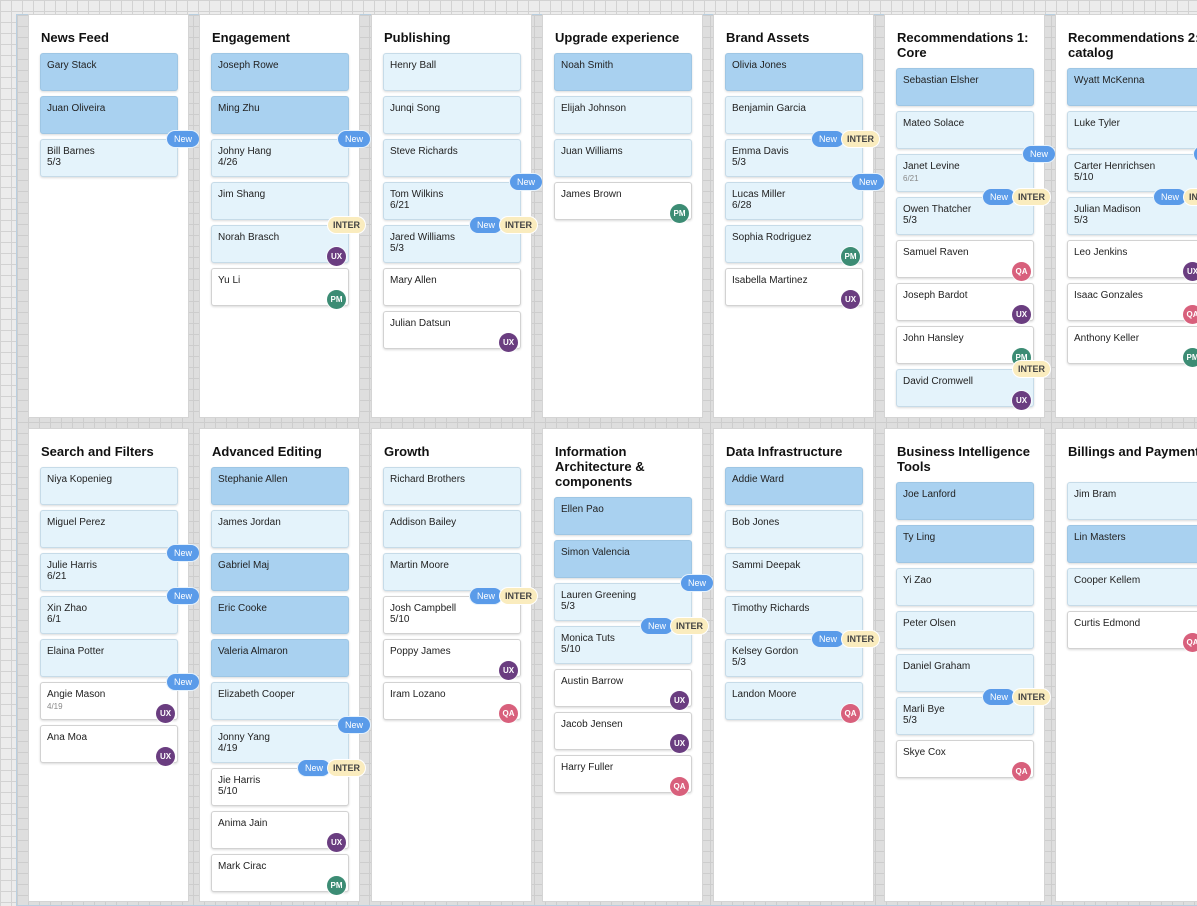 Image resolution: width=1197 pixels, height=906 pixels. Describe the element at coordinates (1132, 259) in the screenshot. I see `person-card: Leo Jenkins` at that location.